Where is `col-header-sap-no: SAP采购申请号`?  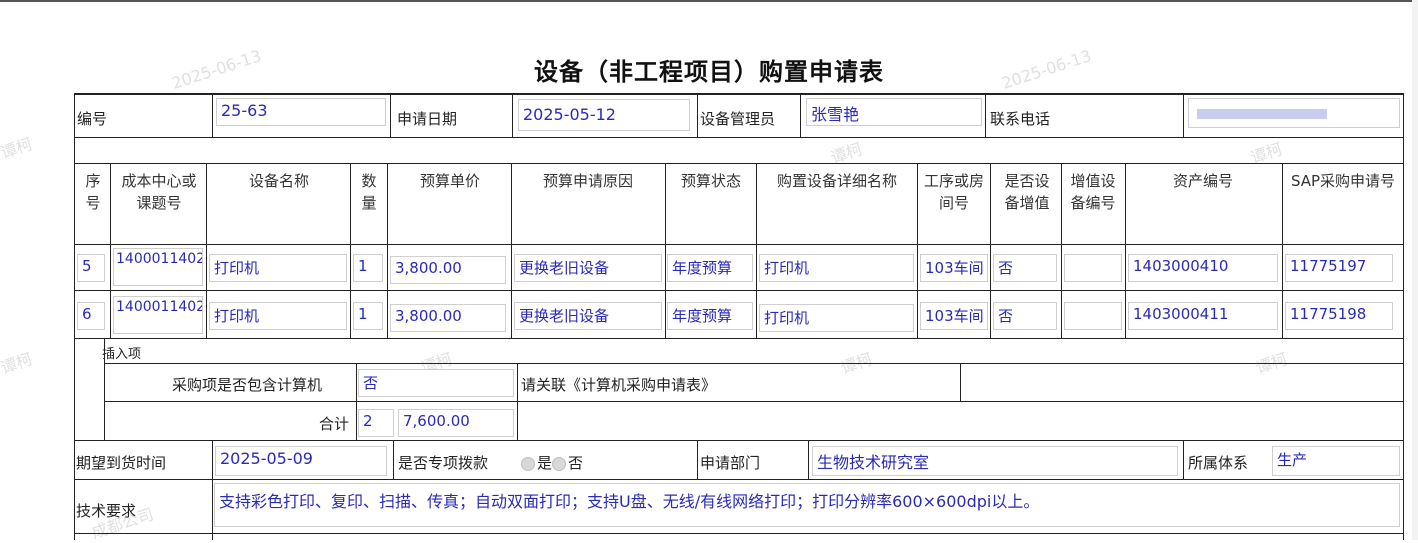
col-header-sap-no: SAP采购申请号 is located at coordinates (1343, 181).